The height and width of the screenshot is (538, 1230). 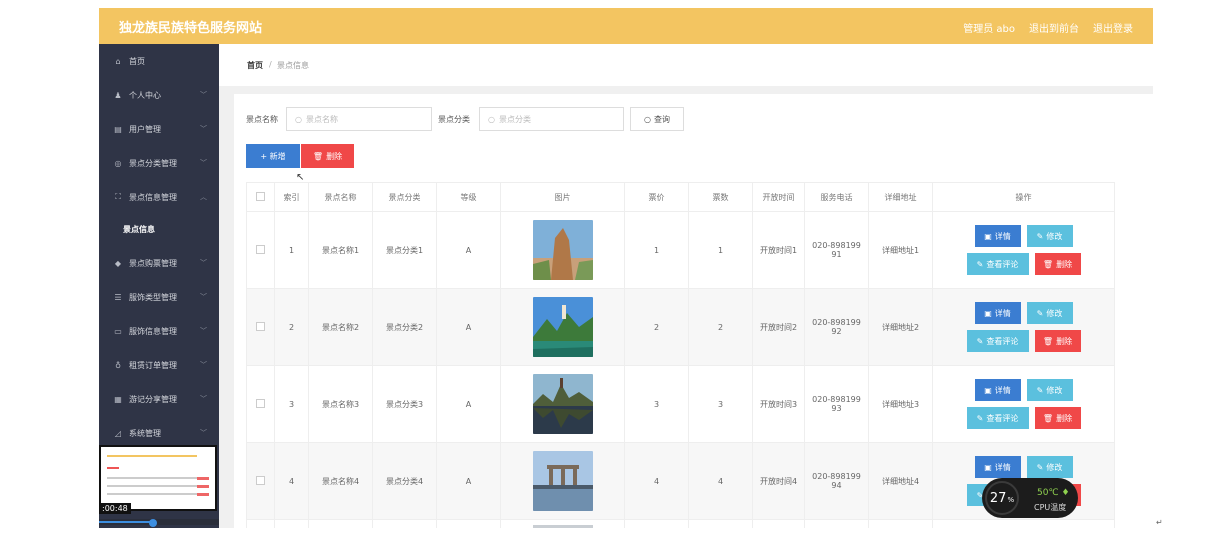 I want to click on sidebar-item-travel-notes: ▦ 游记分享管理 ﹀, so click(x=159, y=399).